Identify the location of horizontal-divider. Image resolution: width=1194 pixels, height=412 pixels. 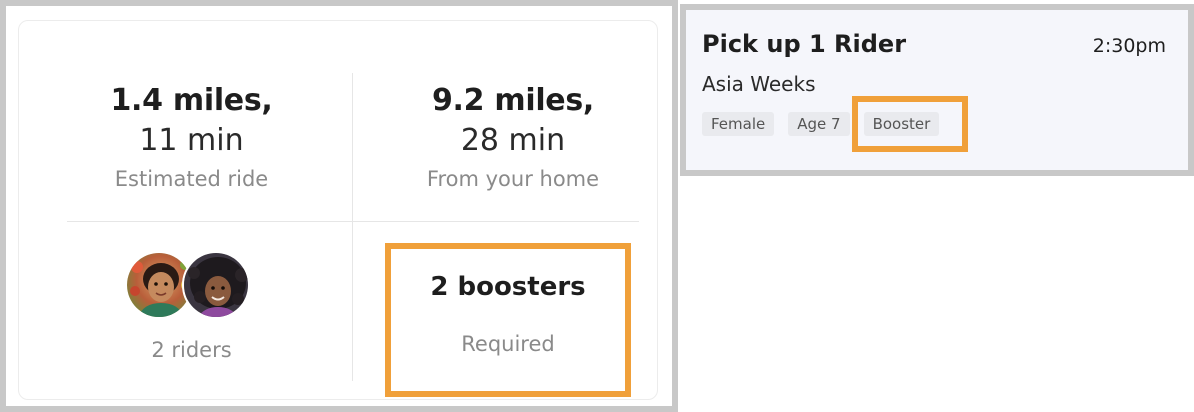
(353, 221).